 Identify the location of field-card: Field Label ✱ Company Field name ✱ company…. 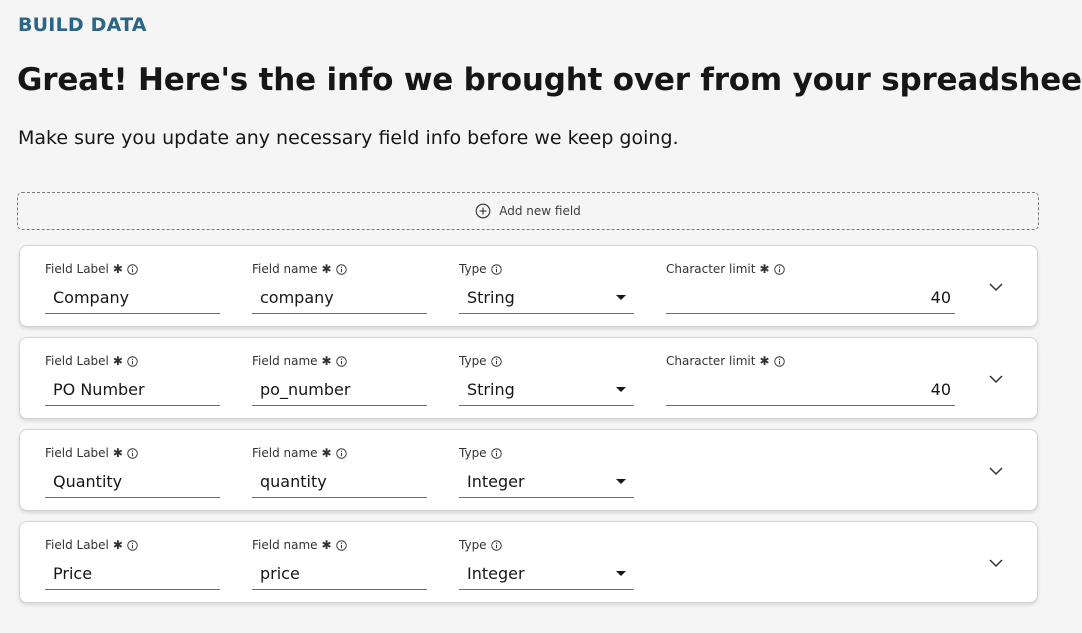
(528, 286).